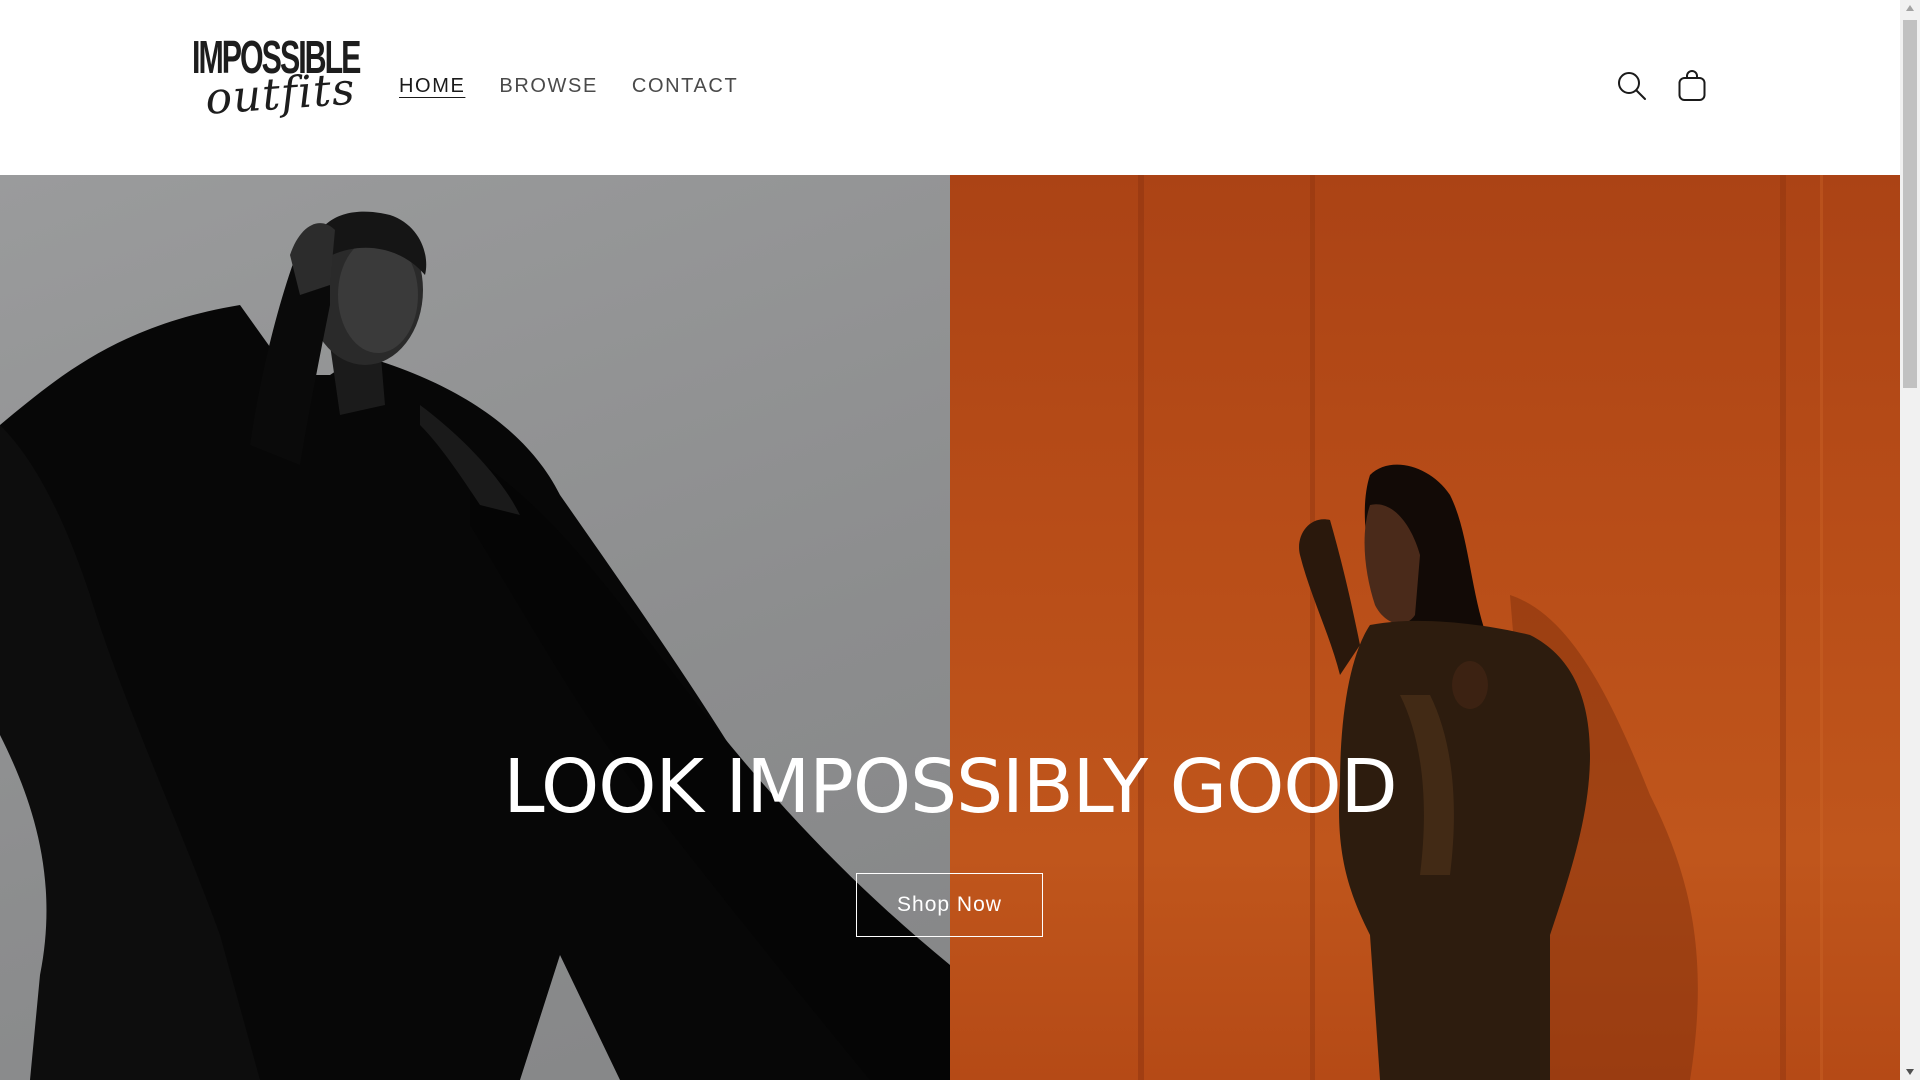 This screenshot has height=1080, width=1920. Describe the element at coordinates (548, 86) in the screenshot. I see `nav-link-browse: BROWSE` at that location.